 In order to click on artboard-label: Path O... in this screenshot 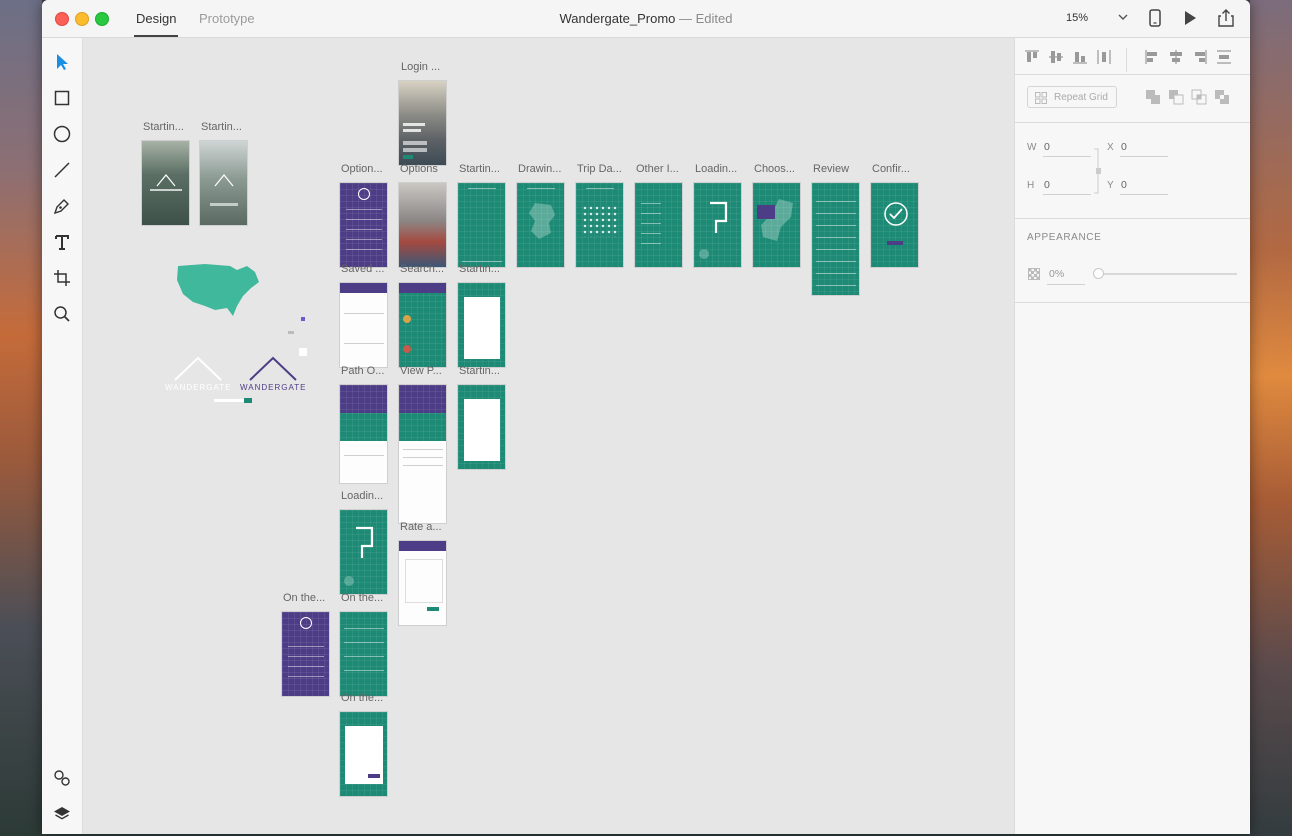, I will do `click(362, 371)`.